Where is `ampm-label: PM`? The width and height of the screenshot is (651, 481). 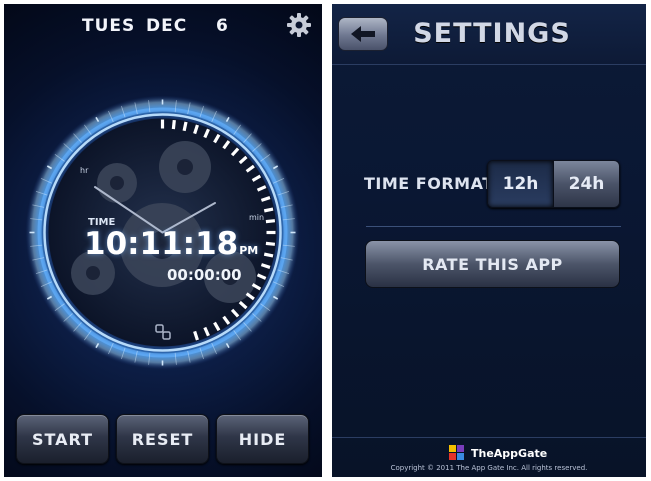 ampm-label: PM is located at coordinates (249, 250).